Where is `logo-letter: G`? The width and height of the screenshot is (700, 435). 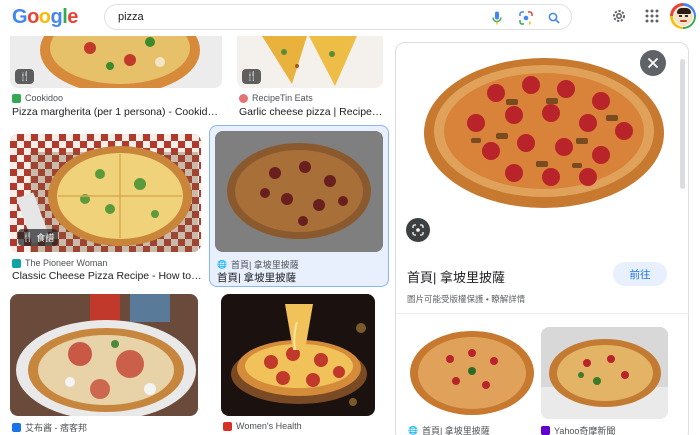
logo-letter: G is located at coordinates (20, 17).